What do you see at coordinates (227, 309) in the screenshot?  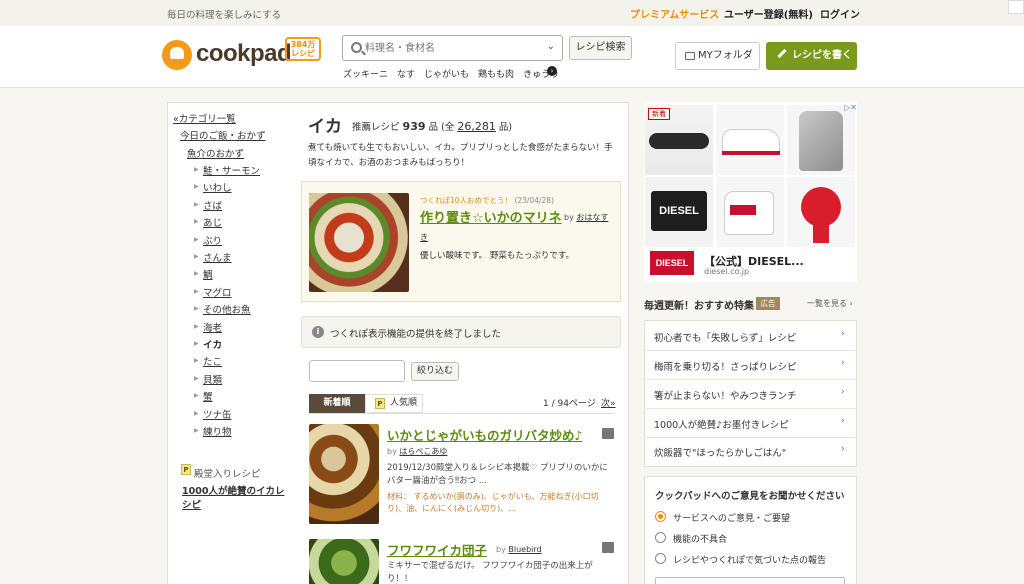 I see `subcategory-link: その他お魚` at bounding box center [227, 309].